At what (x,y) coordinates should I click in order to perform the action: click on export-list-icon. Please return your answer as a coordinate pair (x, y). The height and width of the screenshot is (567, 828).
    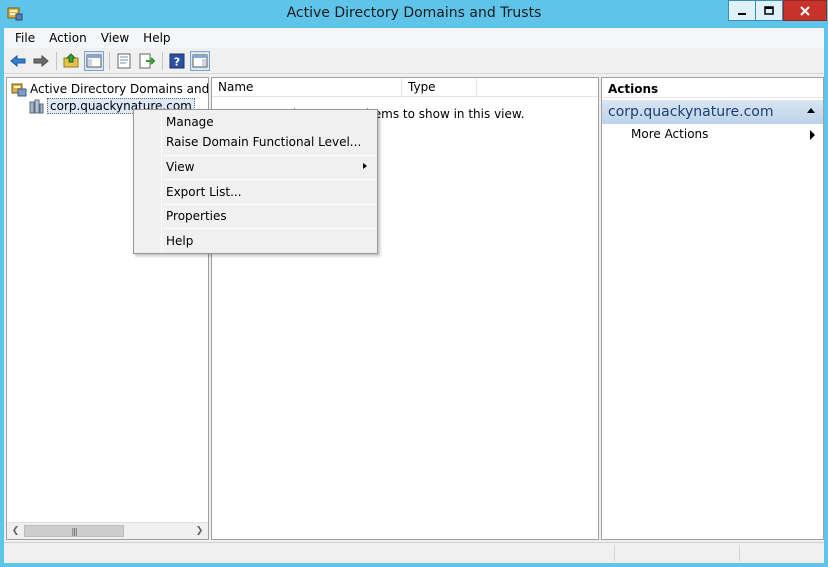
    Looking at the image, I should click on (147, 60).